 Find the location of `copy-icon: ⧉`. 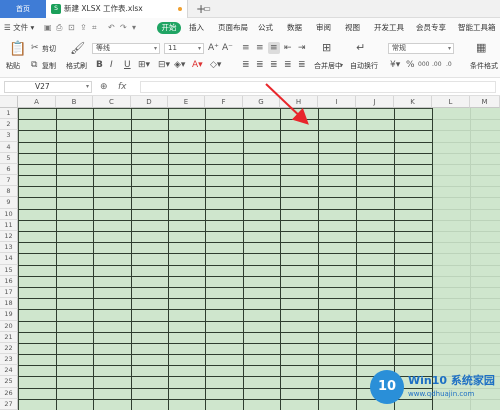

copy-icon: ⧉ is located at coordinates (34, 65).